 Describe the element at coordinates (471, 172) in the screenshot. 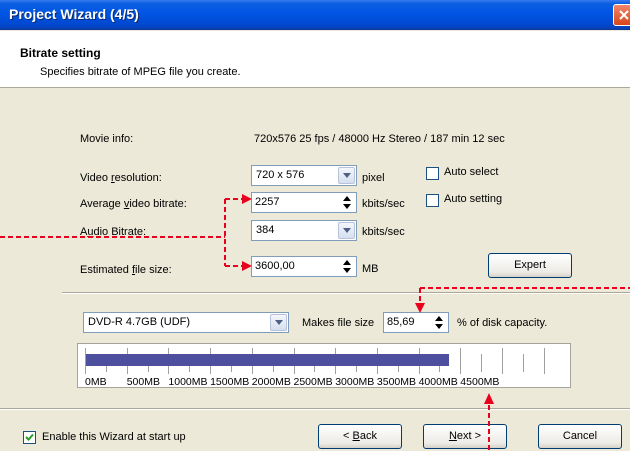

I see `auto-select-label: Auto select` at that location.